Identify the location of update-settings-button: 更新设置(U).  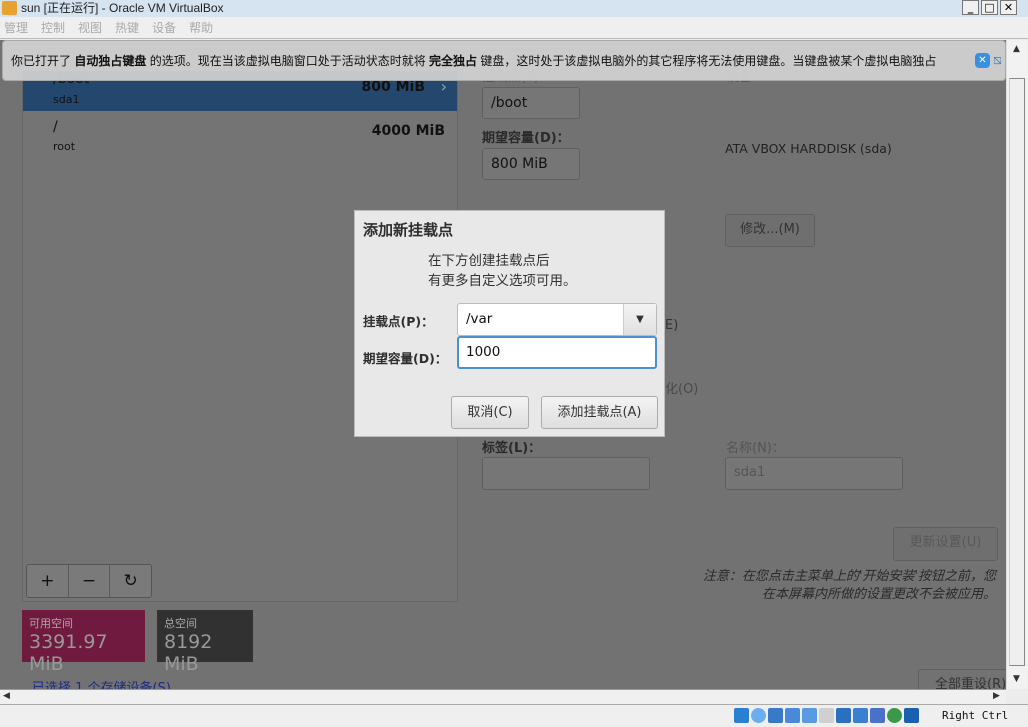
(945, 544).